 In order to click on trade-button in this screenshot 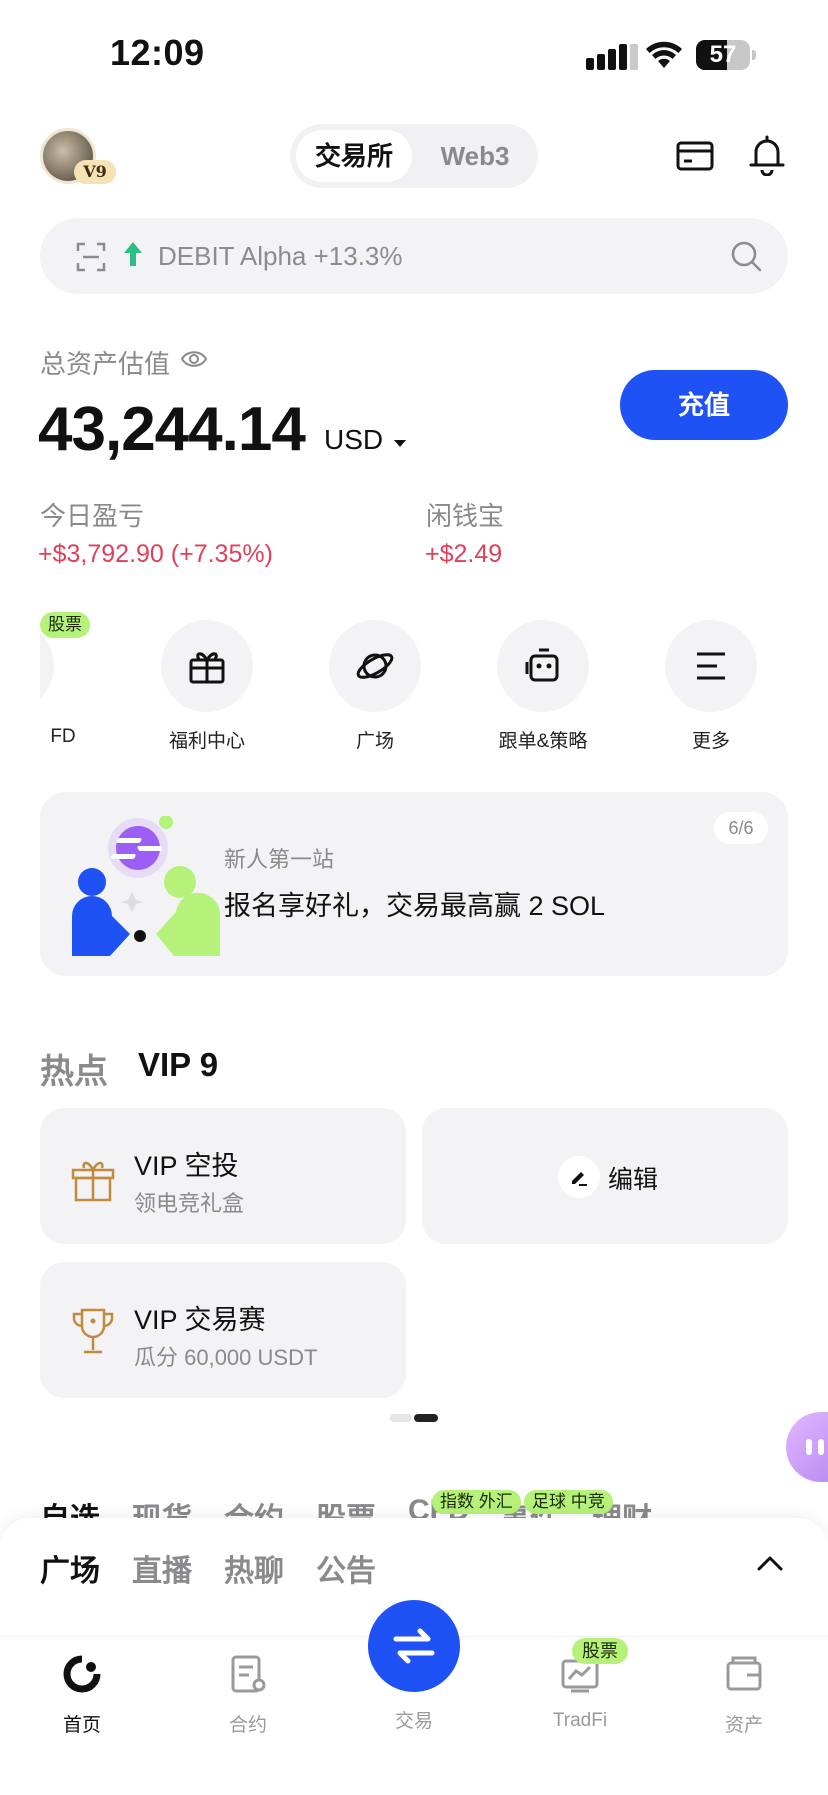, I will do `click(414, 1646)`.